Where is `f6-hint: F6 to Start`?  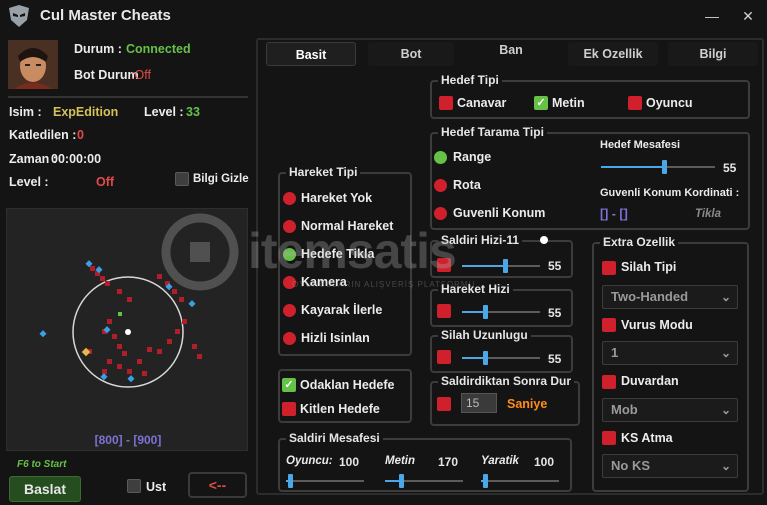
f6-hint: F6 to Start is located at coordinates (42, 464).